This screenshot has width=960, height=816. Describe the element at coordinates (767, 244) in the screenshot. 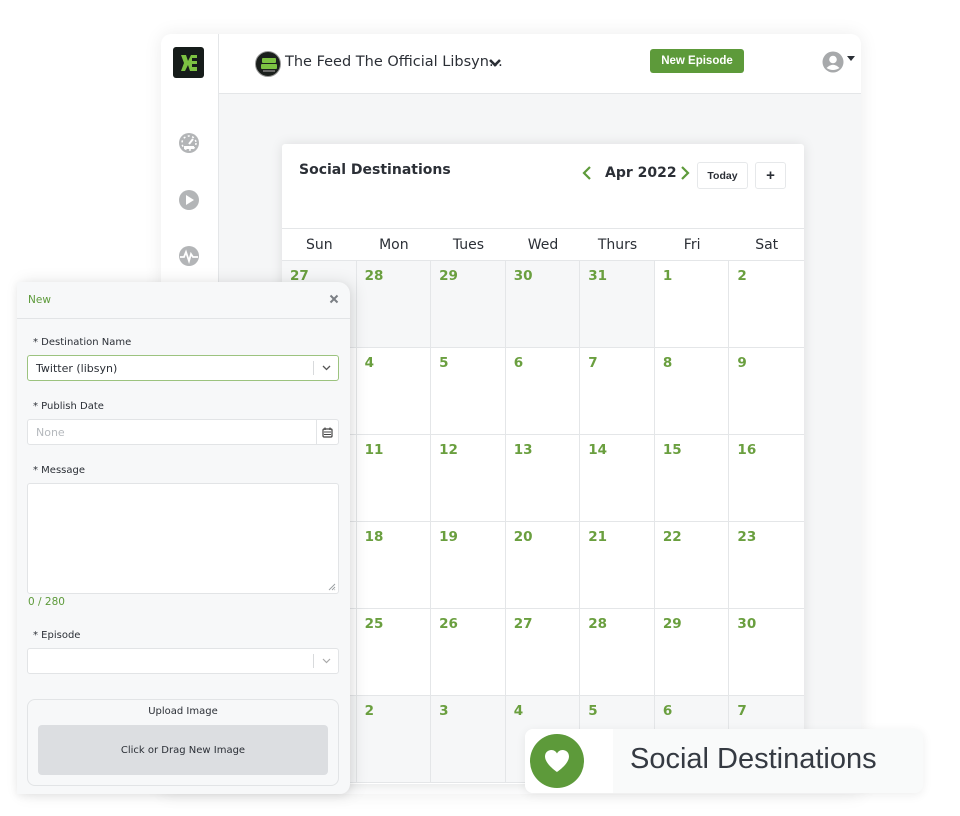

I see `weekday-header: Sat` at that location.